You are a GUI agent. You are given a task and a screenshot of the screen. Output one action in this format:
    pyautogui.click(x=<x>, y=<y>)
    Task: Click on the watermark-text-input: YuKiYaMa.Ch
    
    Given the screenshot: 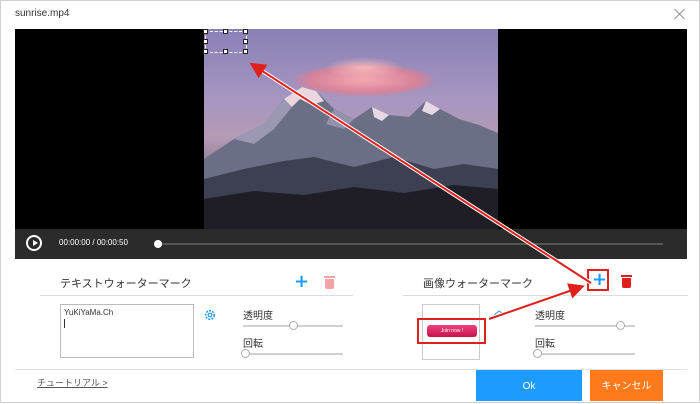 What is the action you would take?
    pyautogui.click(x=127, y=331)
    